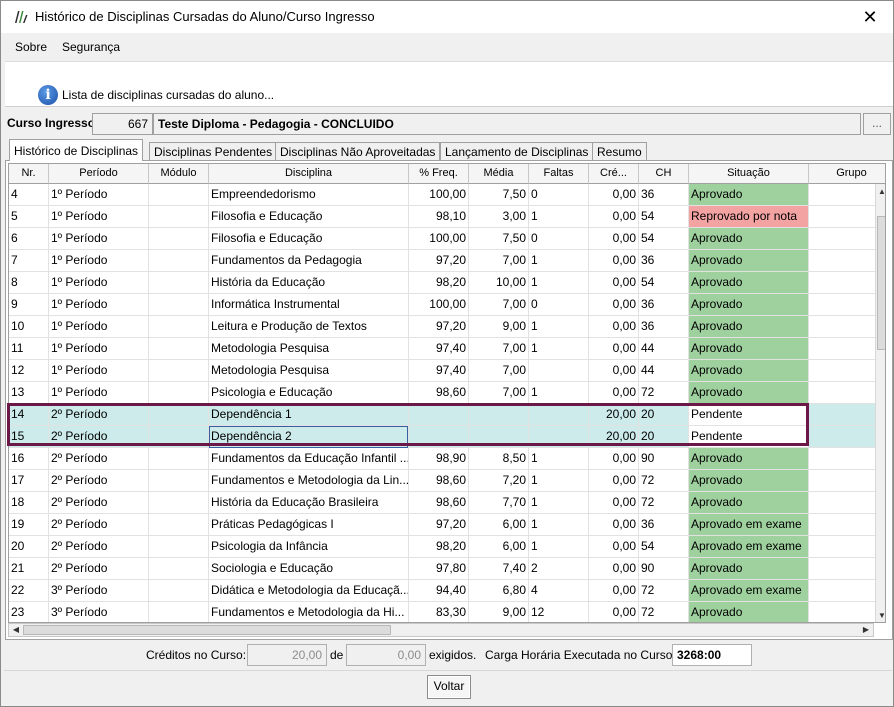 The width and height of the screenshot is (894, 707). I want to click on cell-situacao: Reprovado por nota, so click(749, 217).